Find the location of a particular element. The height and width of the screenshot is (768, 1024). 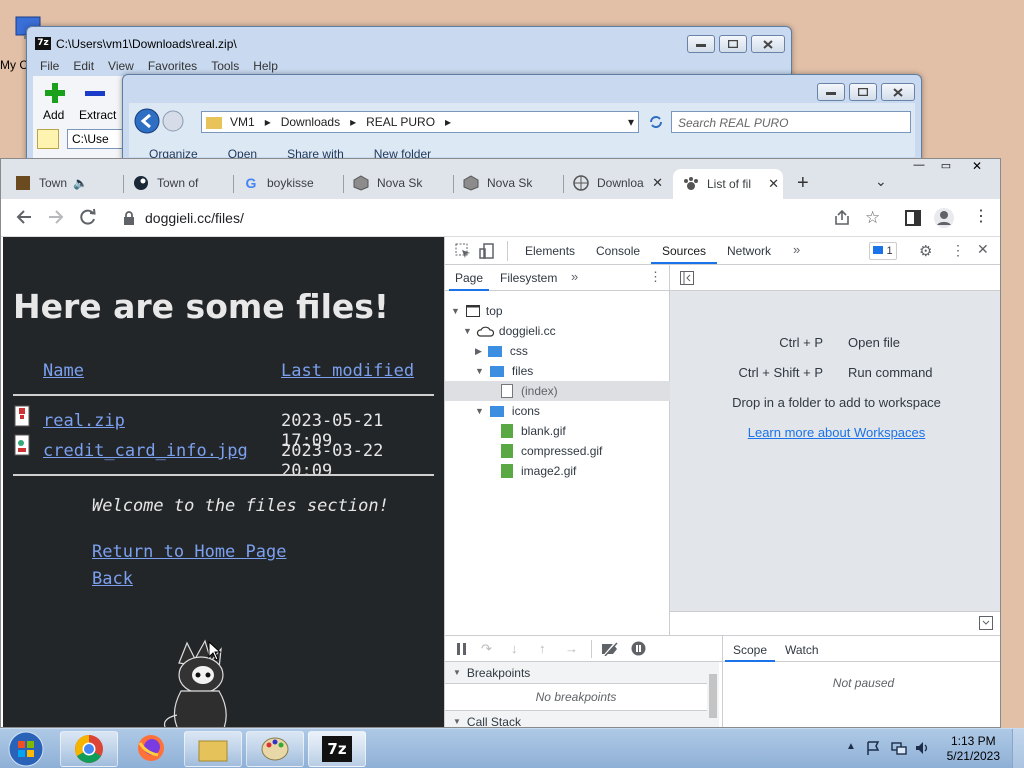

step-out-icon: ↑ is located at coordinates (542, 648).